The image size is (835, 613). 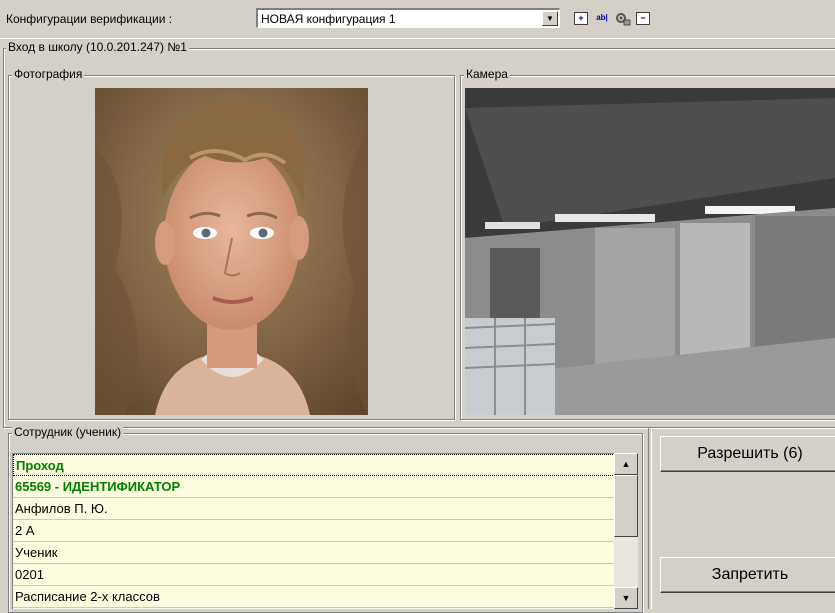 I want to click on list-item: Проход, so click(x=313, y=465).